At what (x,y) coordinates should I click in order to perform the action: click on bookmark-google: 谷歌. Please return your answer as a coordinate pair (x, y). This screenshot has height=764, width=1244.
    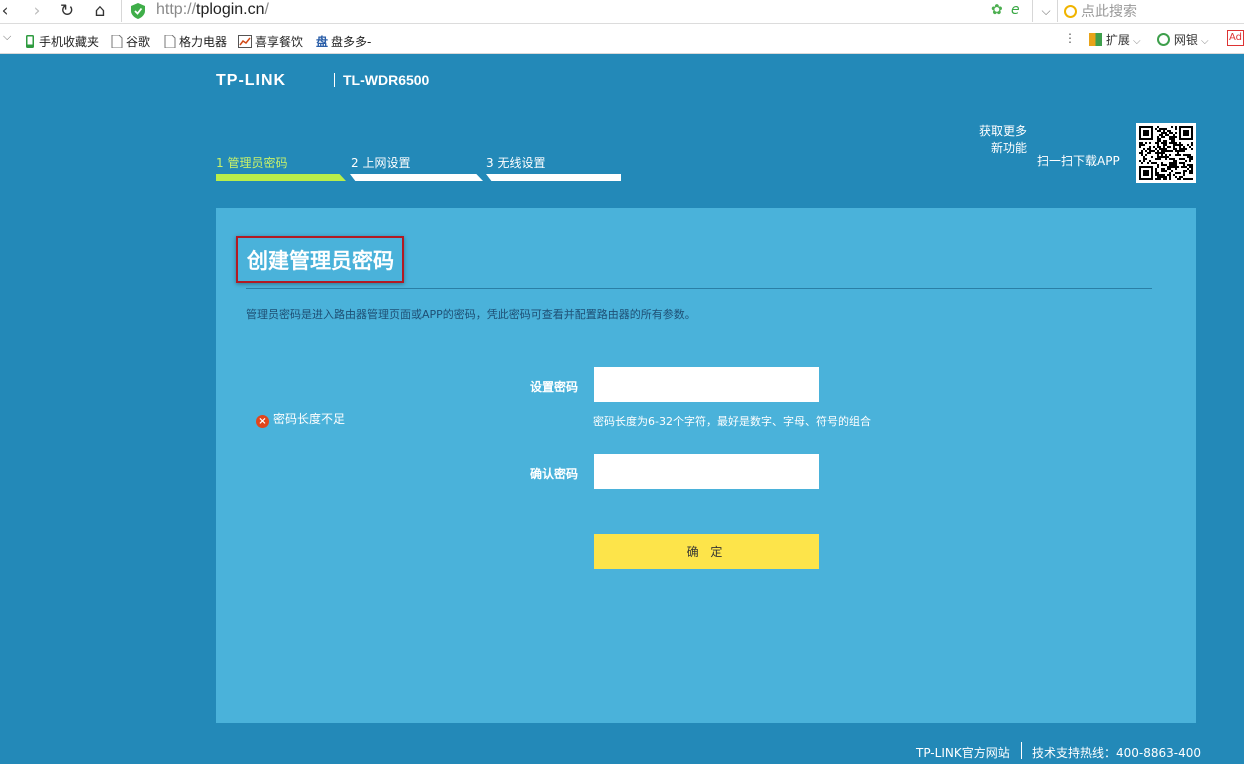
    Looking at the image, I should click on (130, 41).